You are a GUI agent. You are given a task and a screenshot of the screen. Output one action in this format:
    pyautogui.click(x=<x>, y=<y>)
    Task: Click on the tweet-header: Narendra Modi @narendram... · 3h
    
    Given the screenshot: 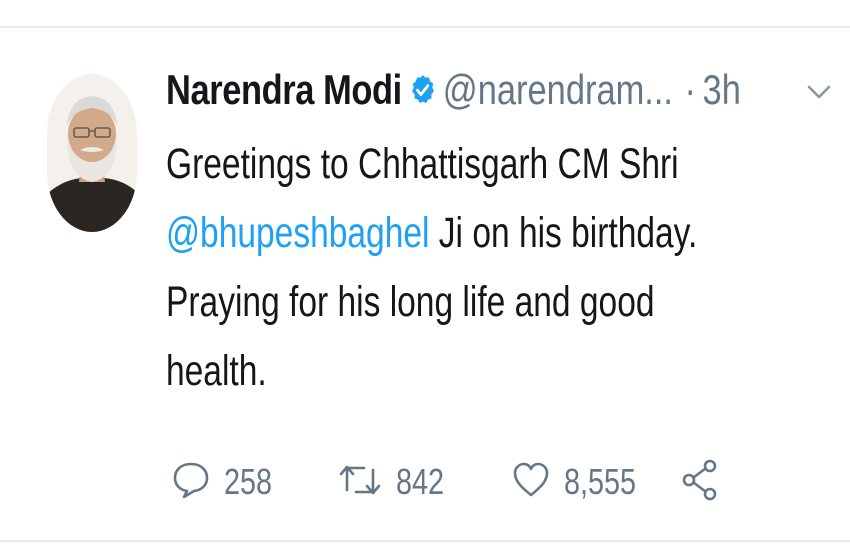 What is the action you would take?
    pyautogui.click(x=453, y=90)
    